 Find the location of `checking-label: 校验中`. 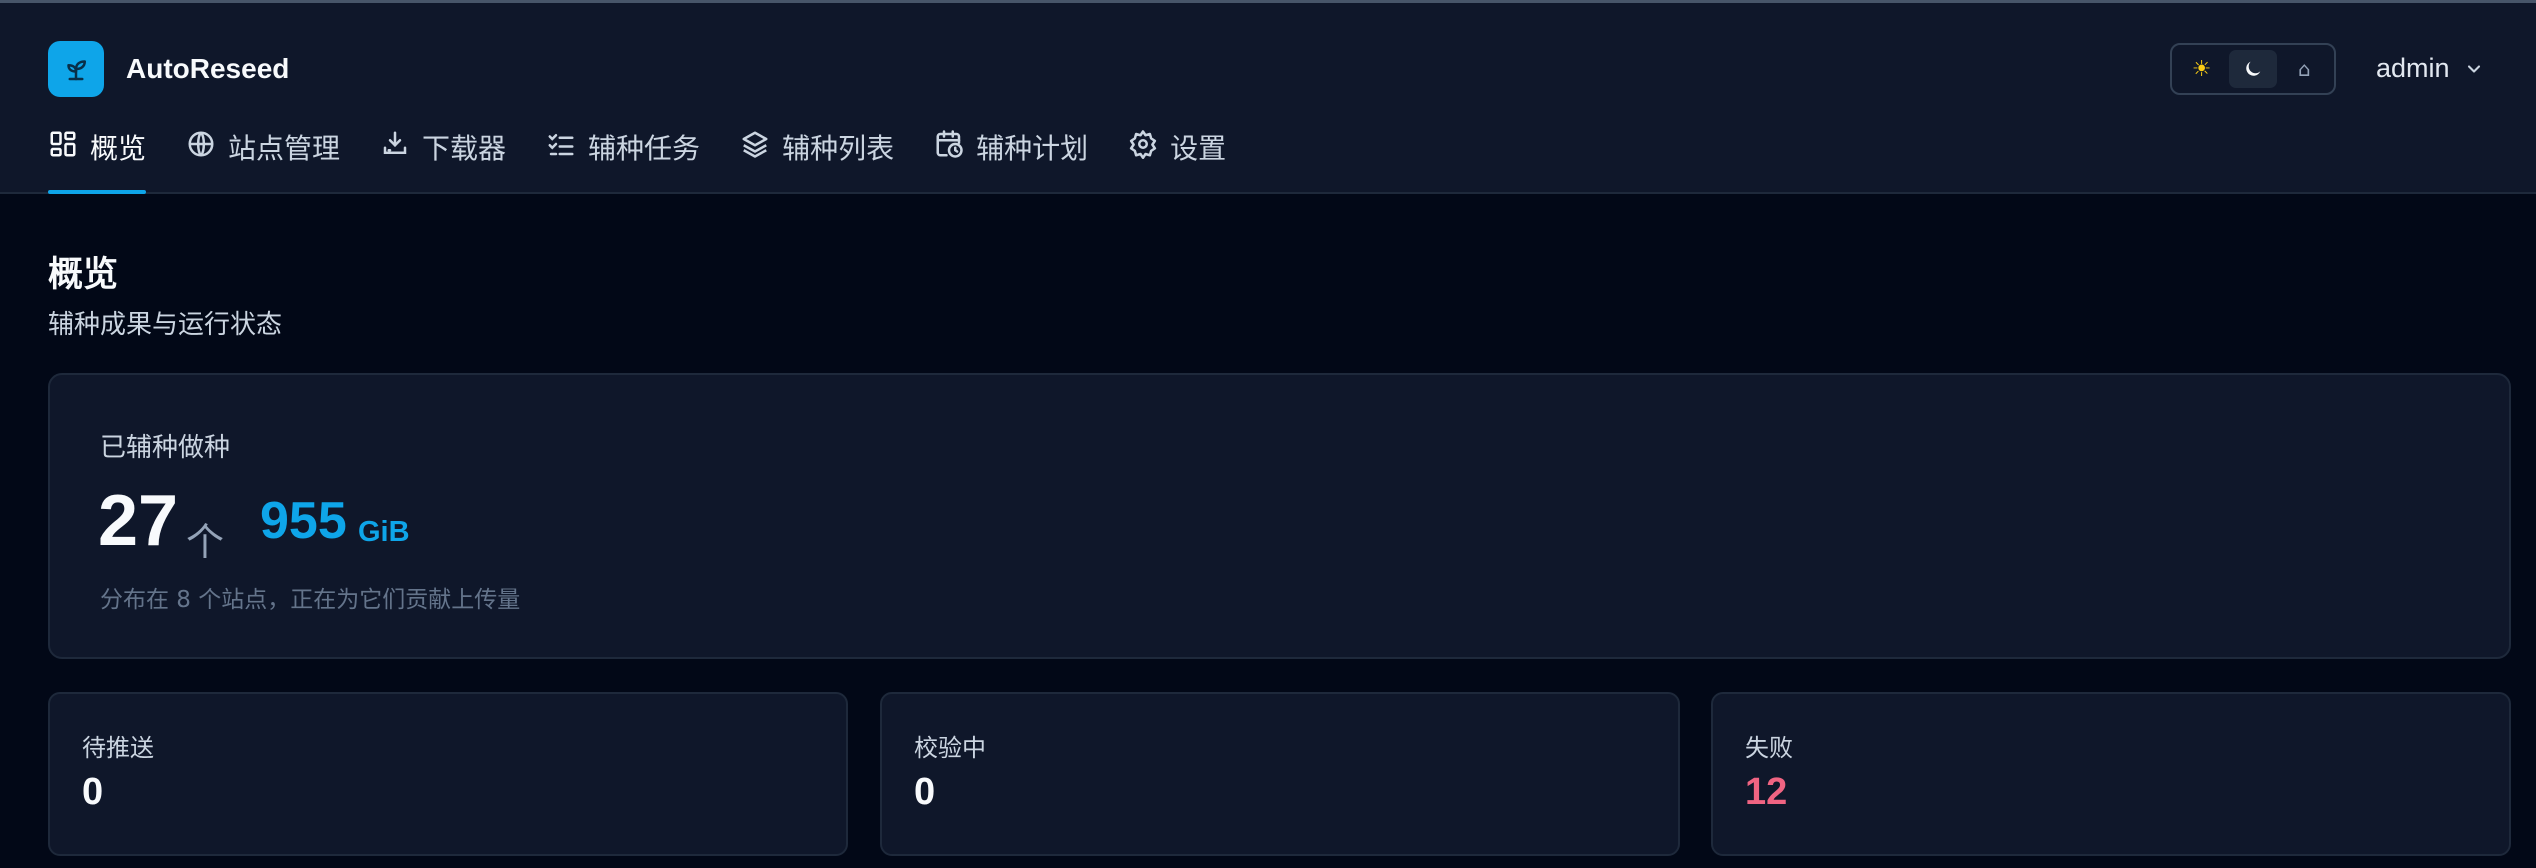

checking-label: 校验中 is located at coordinates (950, 748).